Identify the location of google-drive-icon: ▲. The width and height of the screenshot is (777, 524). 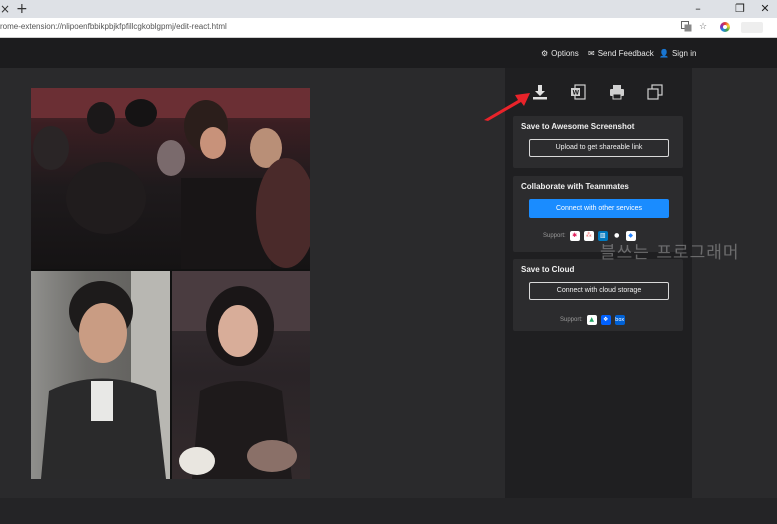
(591, 320).